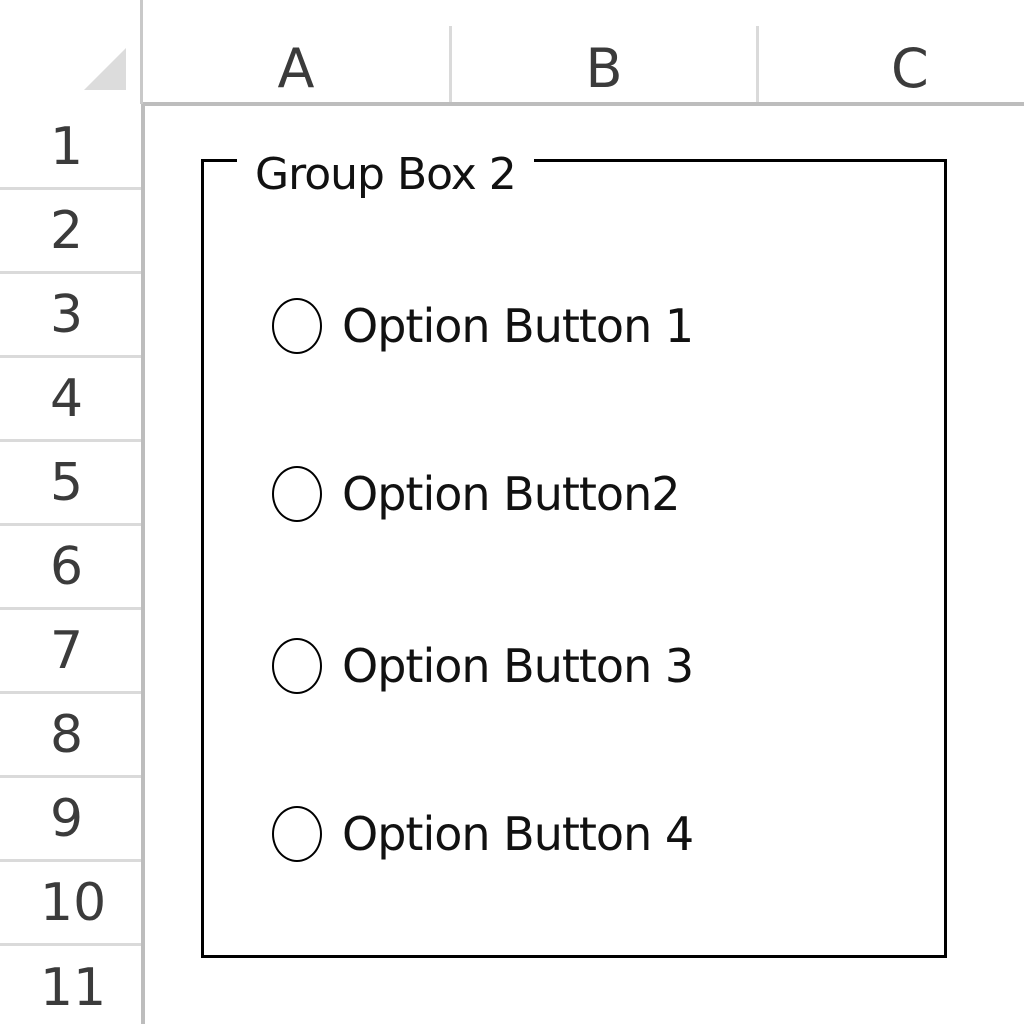 Image resolution: width=1024 pixels, height=1030 pixels. Describe the element at coordinates (70, 652) in the screenshot. I see `row-header-7: 7` at that location.